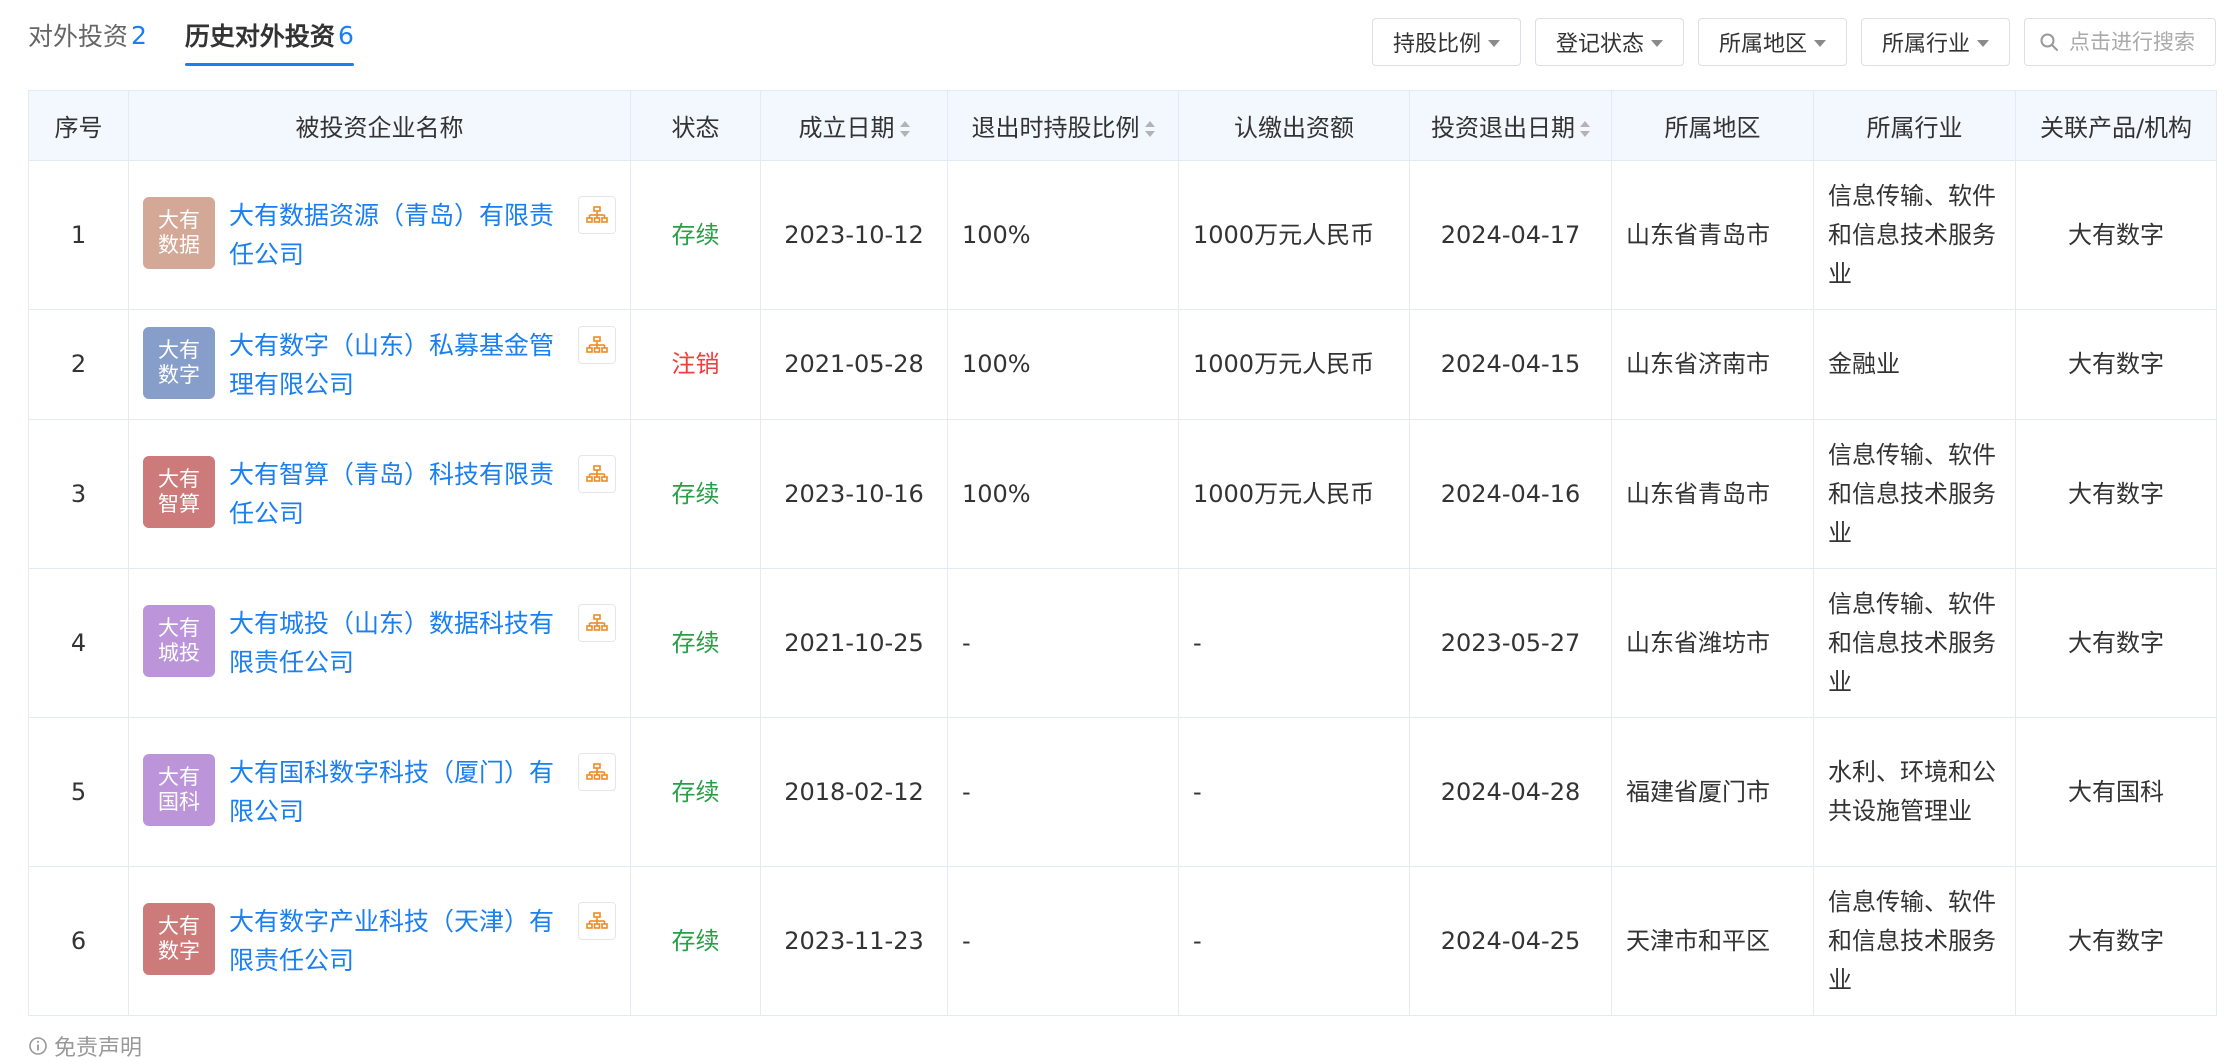 This screenshot has width=2238, height=1062. I want to click on region: 山东省济南市, so click(1712, 364).